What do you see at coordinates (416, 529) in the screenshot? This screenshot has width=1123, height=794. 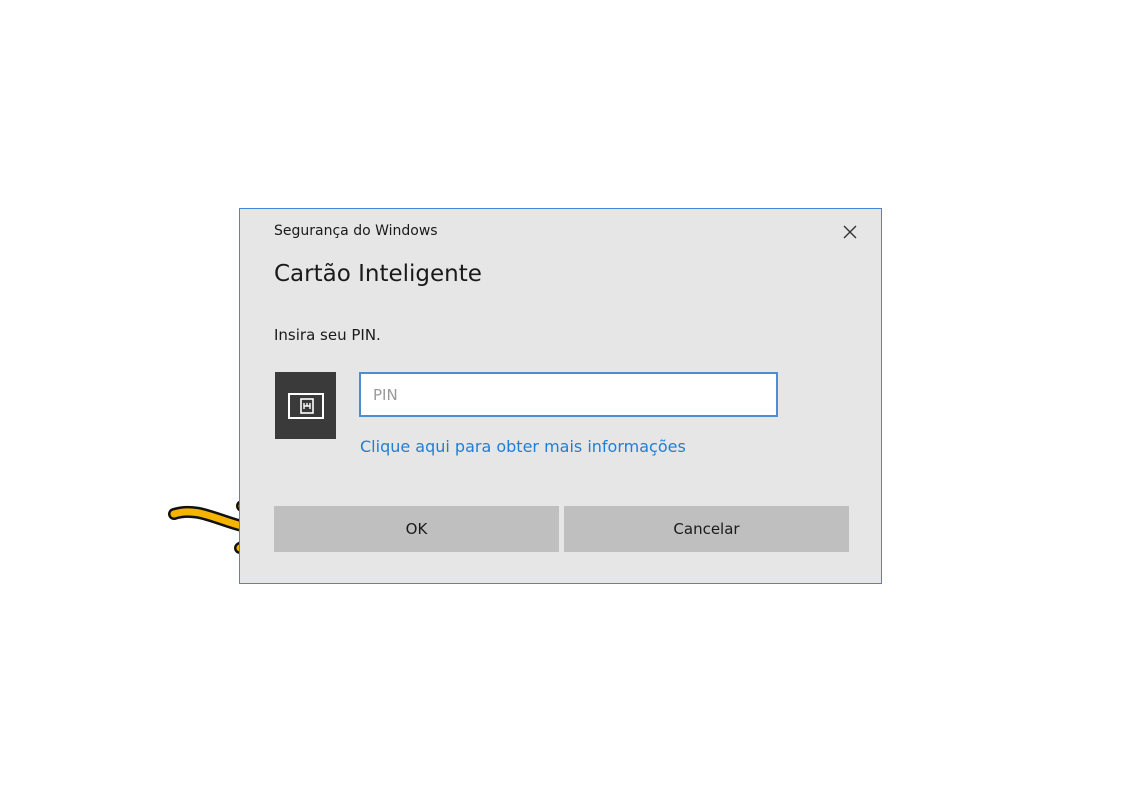 I see `ok-button: OK` at bounding box center [416, 529].